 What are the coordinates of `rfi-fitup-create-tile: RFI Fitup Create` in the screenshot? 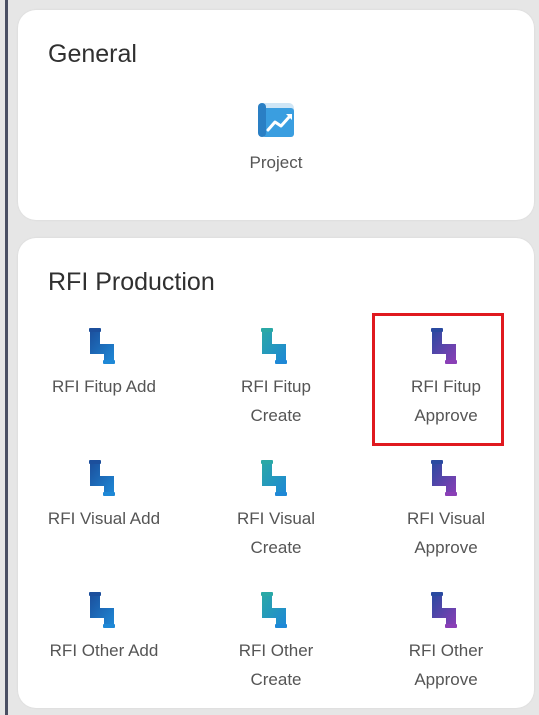 It's located at (276, 378).